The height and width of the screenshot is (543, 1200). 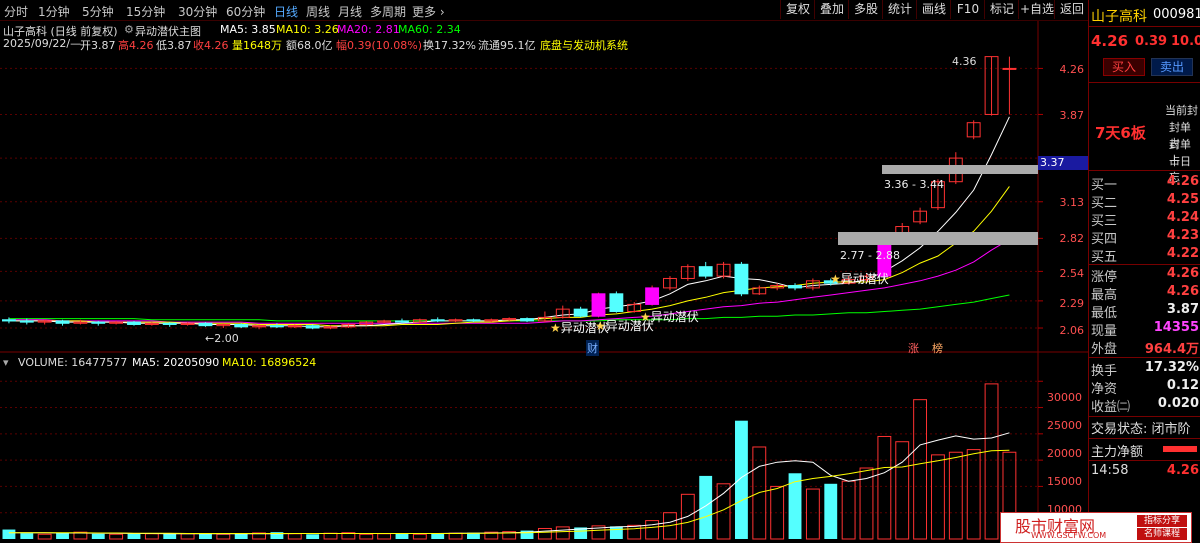 I want to click on overlay-button: 叠加, so click(x=831, y=9).